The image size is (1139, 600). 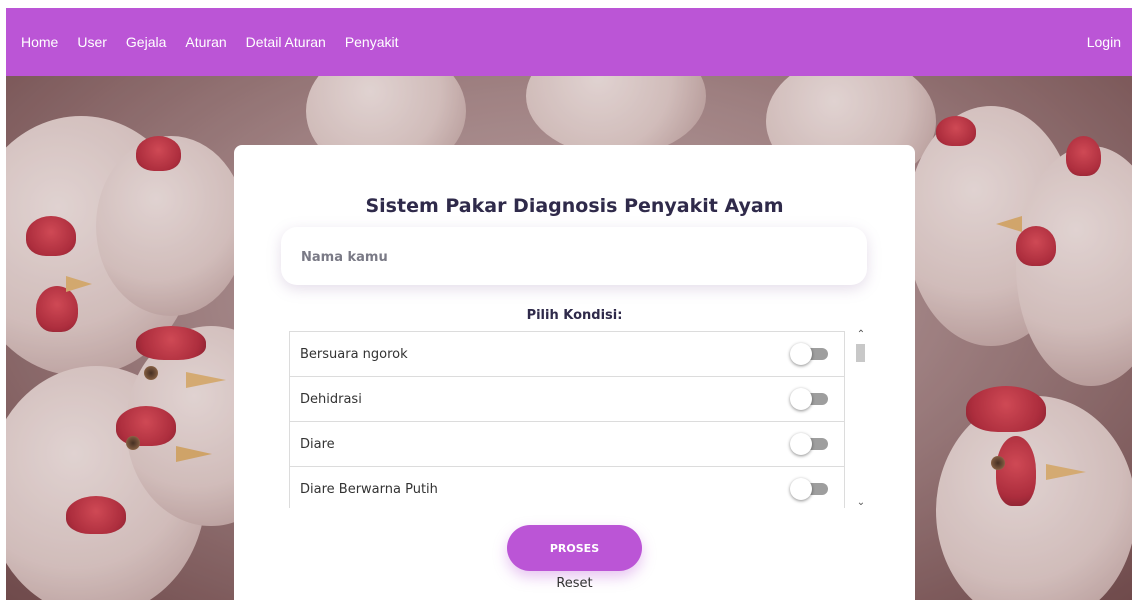 I want to click on nav-home: Home, so click(x=39, y=42).